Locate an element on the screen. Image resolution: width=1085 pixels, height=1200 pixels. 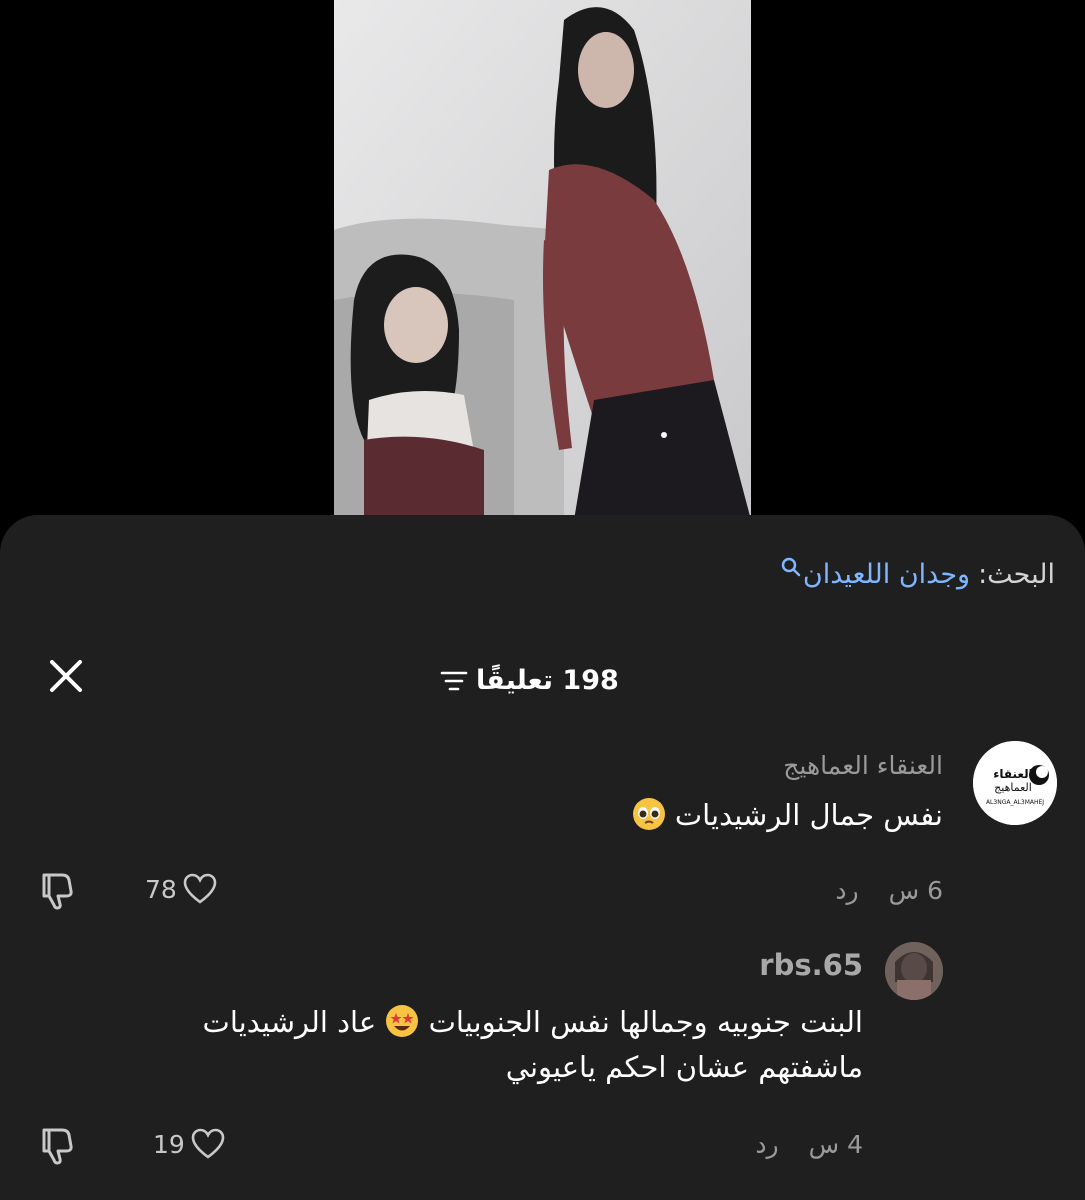
close-icon is located at coordinates (66, 676).